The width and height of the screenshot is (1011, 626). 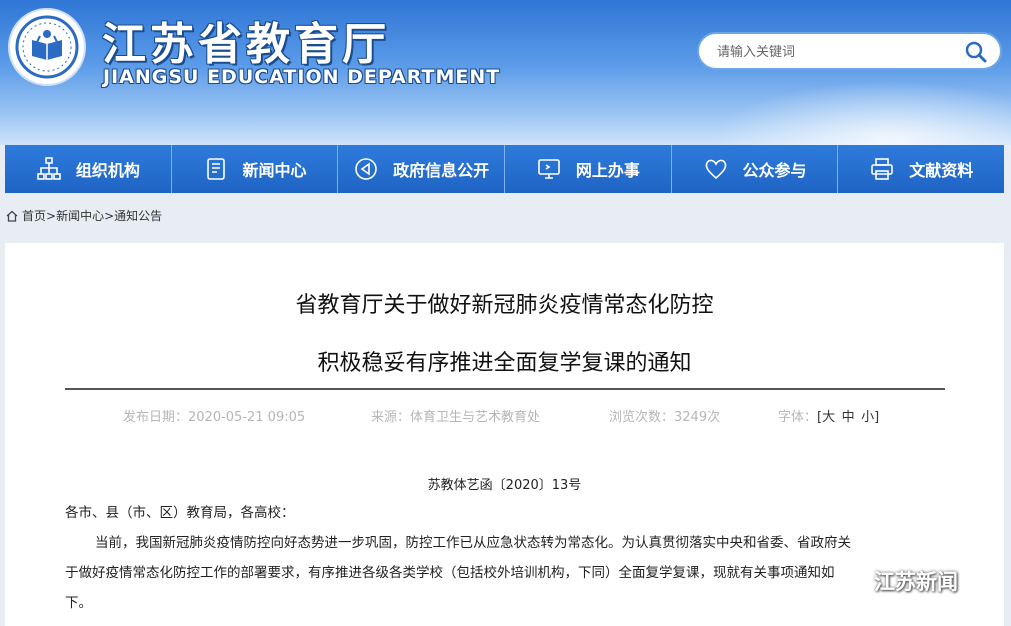 What do you see at coordinates (867, 417) in the screenshot?
I see `font-size-small: 小` at bounding box center [867, 417].